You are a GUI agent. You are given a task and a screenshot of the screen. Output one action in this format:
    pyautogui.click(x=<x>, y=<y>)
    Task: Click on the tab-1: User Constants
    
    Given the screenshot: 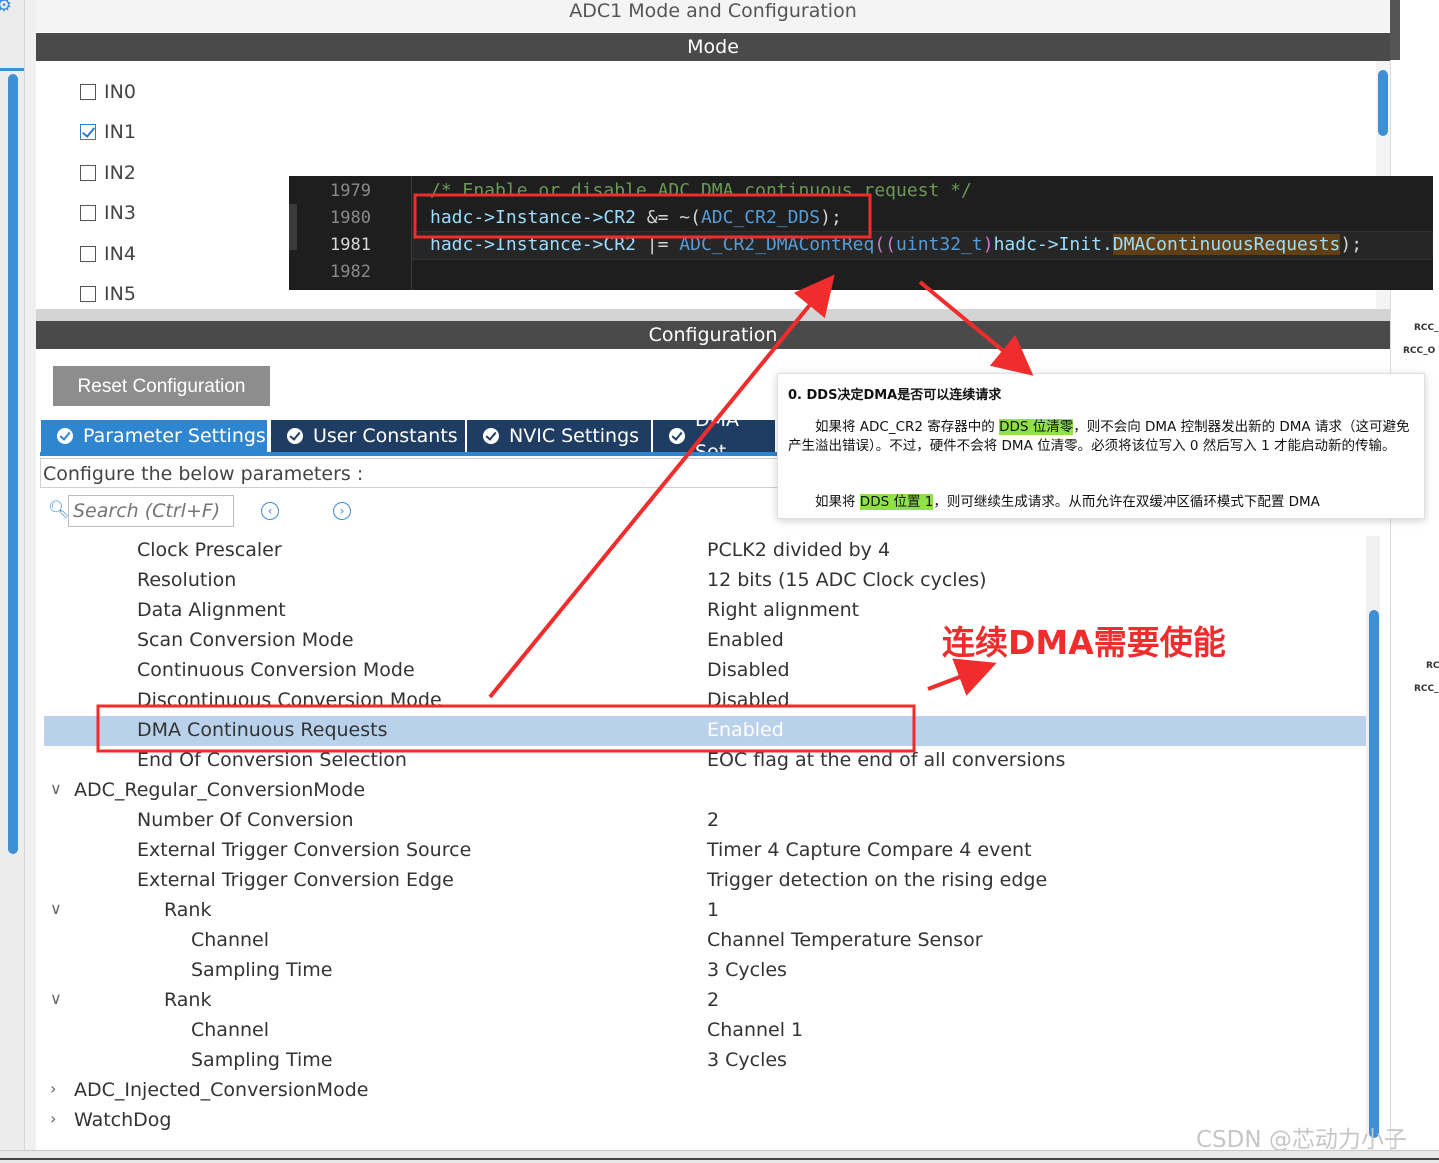 What is the action you would take?
    pyautogui.click(x=368, y=436)
    